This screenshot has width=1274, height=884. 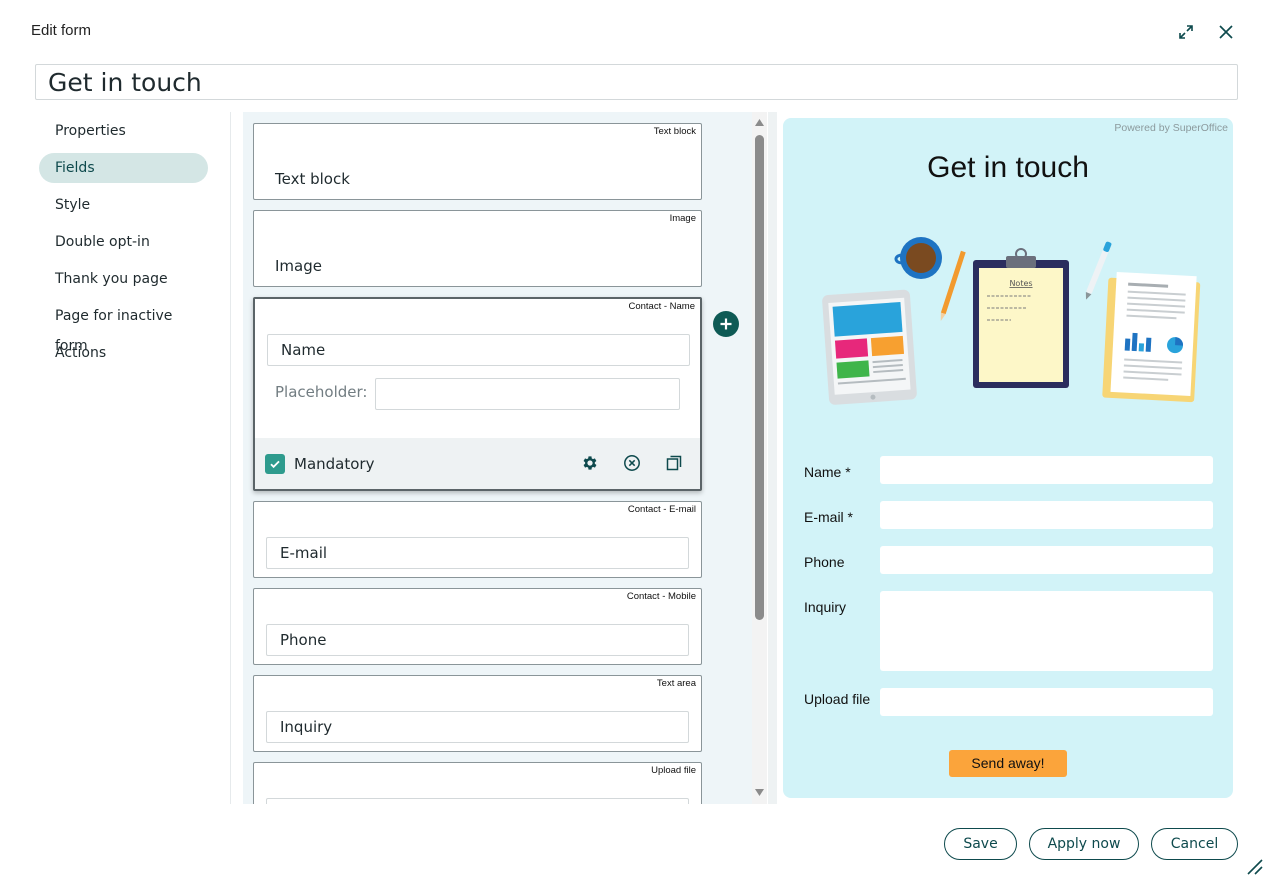 What do you see at coordinates (312, 179) in the screenshot?
I see `field-label: Text block` at bounding box center [312, 179].